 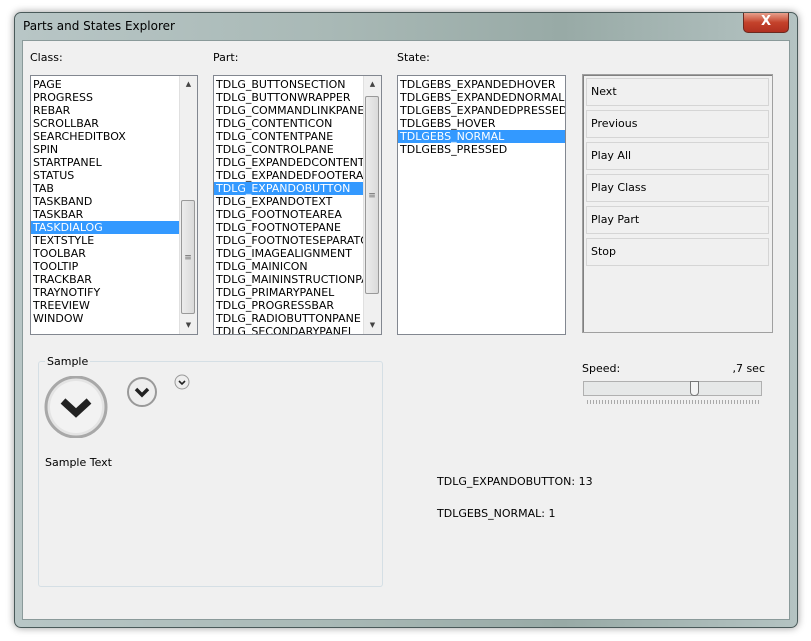 What do you see at coordinates (297, 123) in the screenshot?
I see `list-item: TDLG_CONTENTICON` at bounding box center [297, 123].